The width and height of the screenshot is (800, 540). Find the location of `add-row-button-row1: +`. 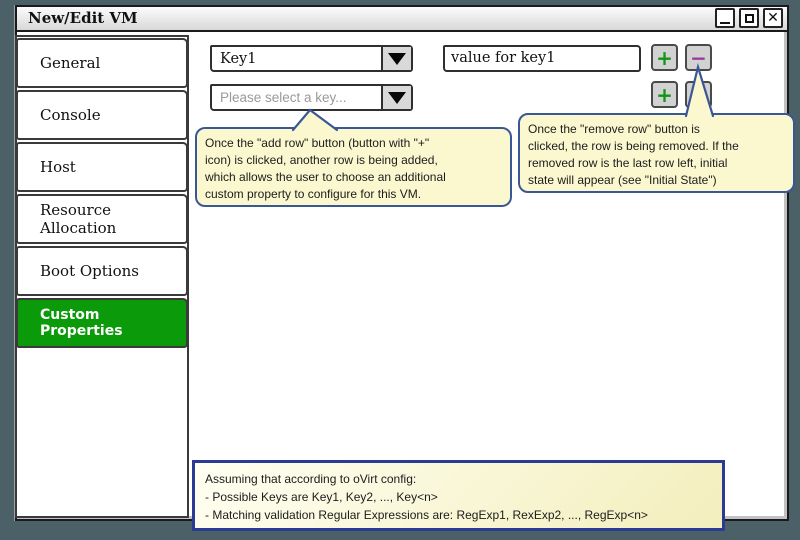

add-row-button-row1: + is located at coordinates (664, 57).